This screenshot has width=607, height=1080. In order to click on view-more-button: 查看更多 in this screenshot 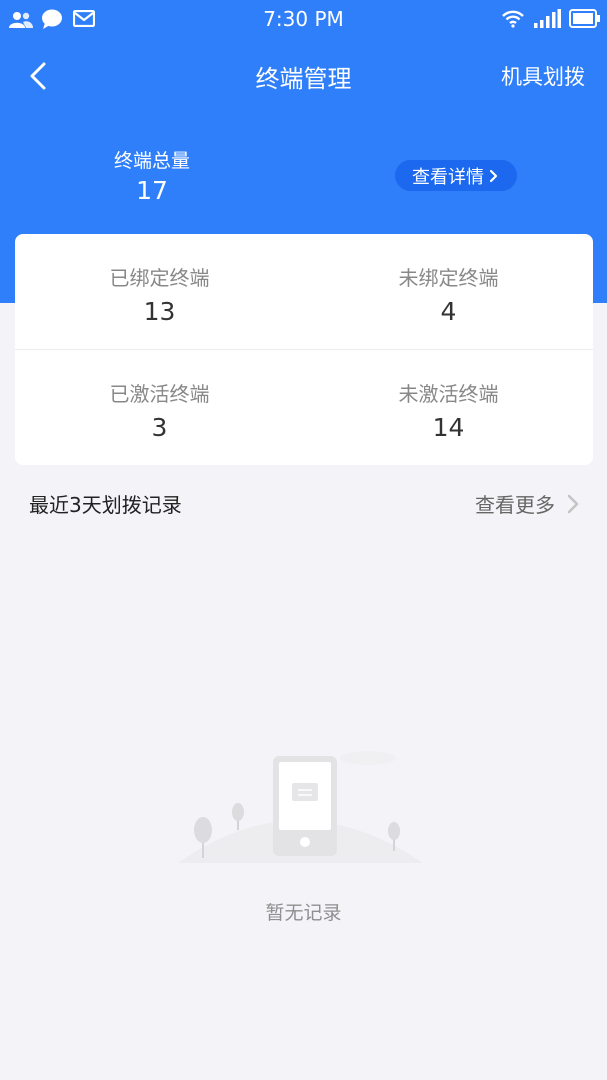, I will do `click(527, 503)`.